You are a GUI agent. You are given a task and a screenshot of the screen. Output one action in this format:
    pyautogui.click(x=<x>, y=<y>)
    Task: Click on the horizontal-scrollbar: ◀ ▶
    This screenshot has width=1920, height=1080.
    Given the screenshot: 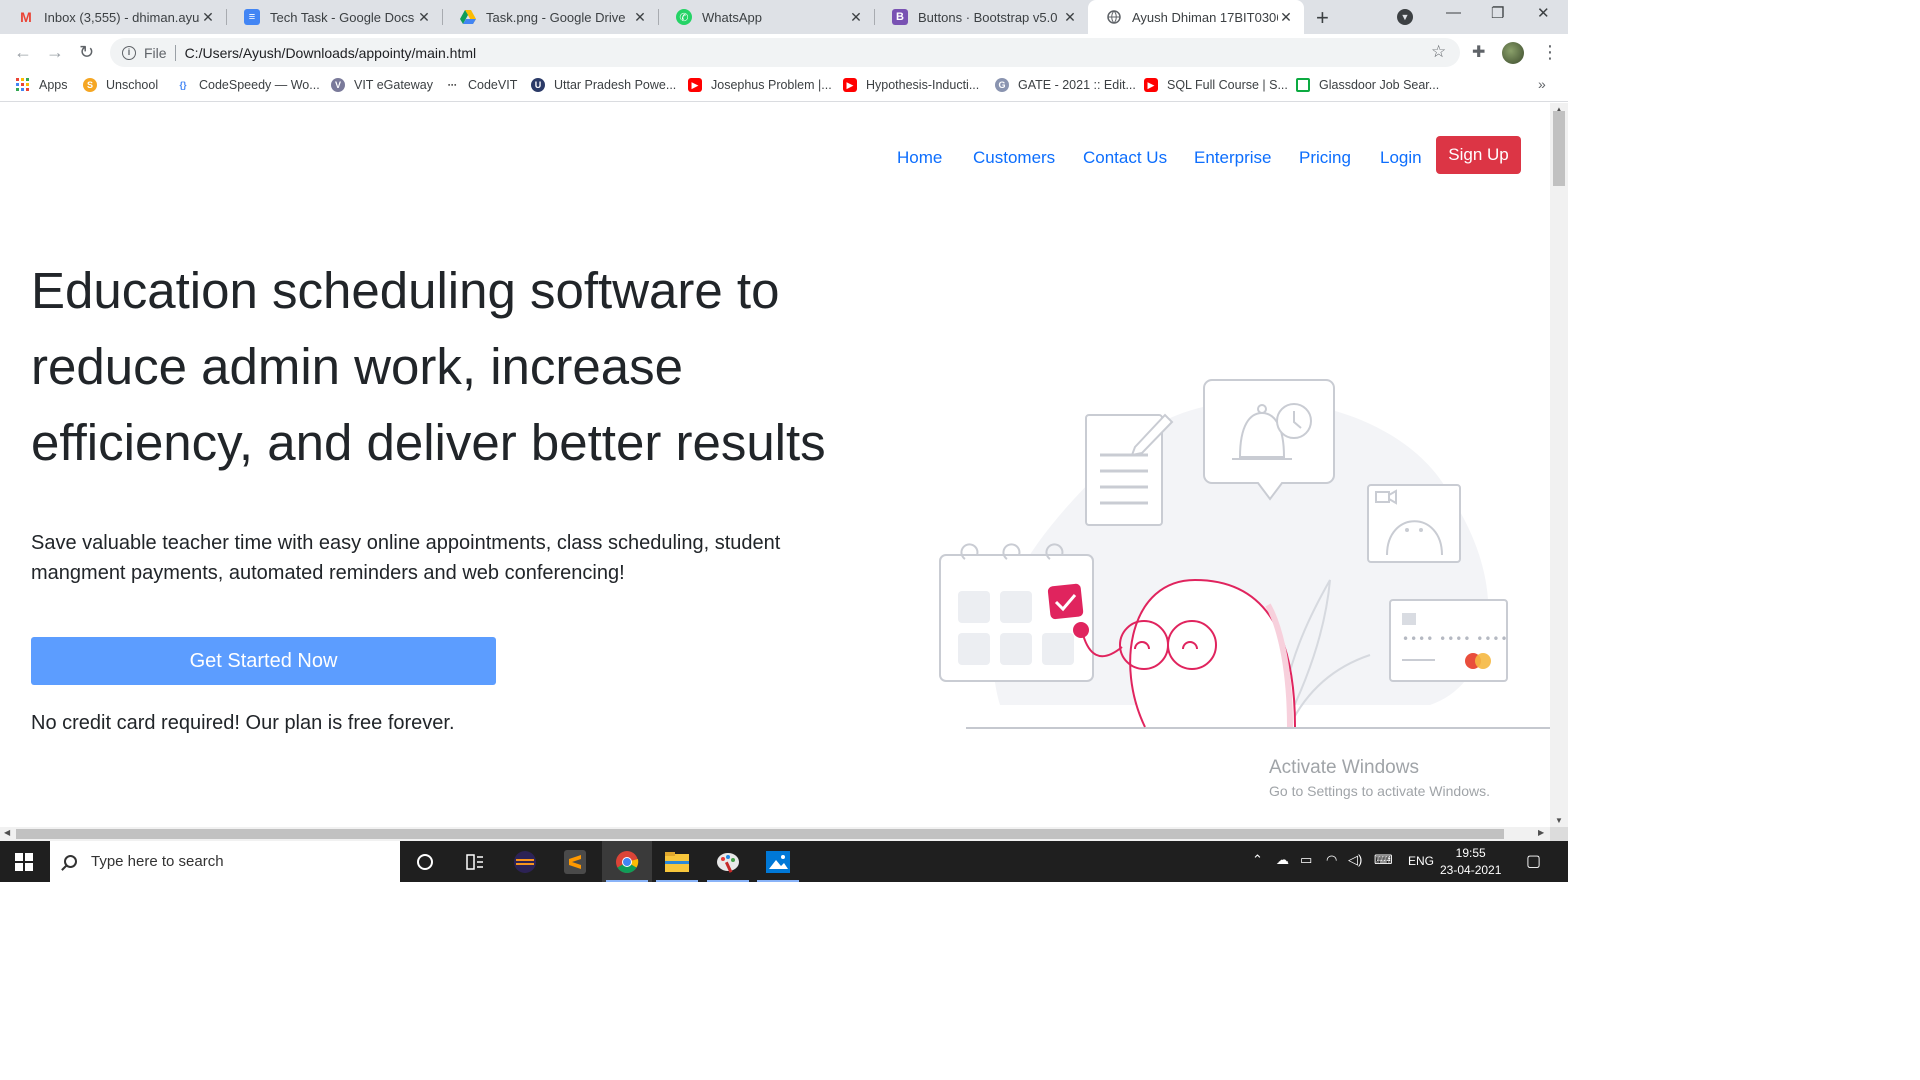 What is the action you would take?
    pyautogui.click(x=775, y=834)
    